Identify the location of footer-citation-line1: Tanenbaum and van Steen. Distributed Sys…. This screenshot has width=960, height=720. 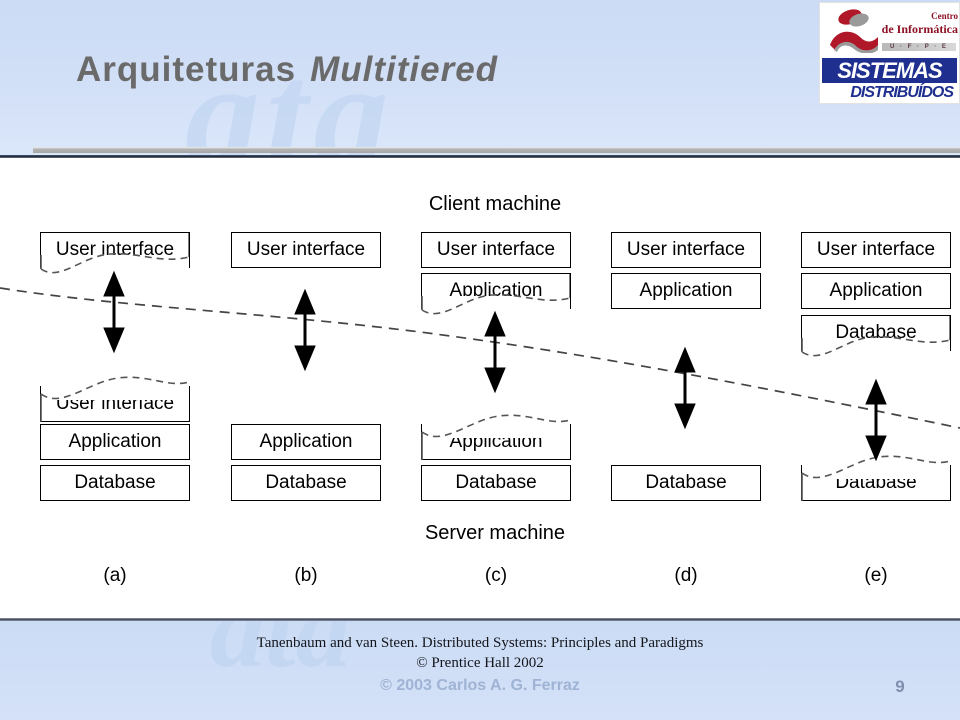
(480, 643).